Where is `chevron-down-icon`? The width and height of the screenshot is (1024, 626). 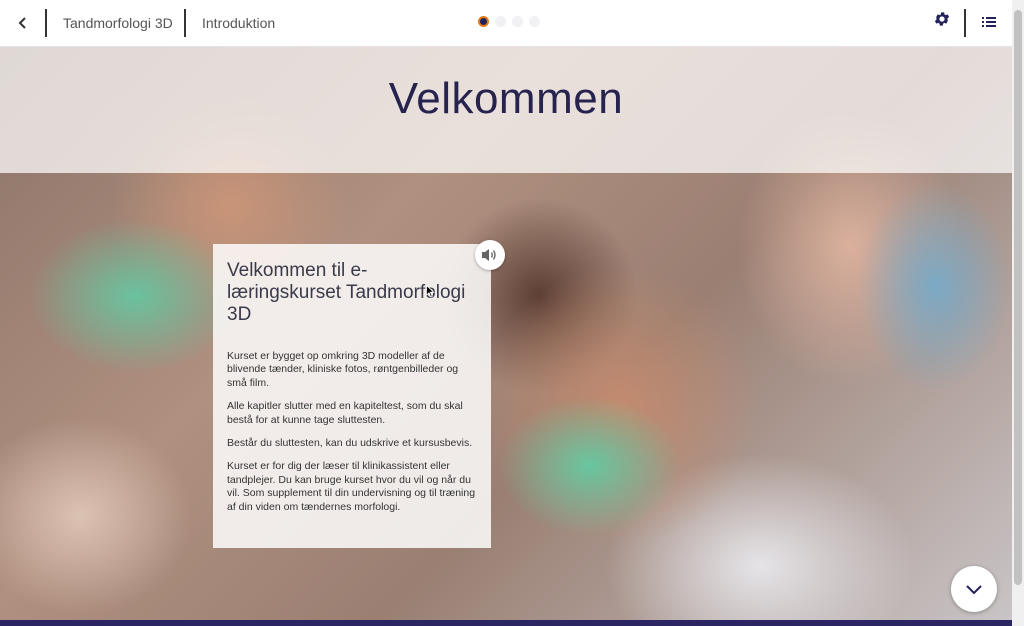
chevron-down-icon is located at coordinates (974, 589).